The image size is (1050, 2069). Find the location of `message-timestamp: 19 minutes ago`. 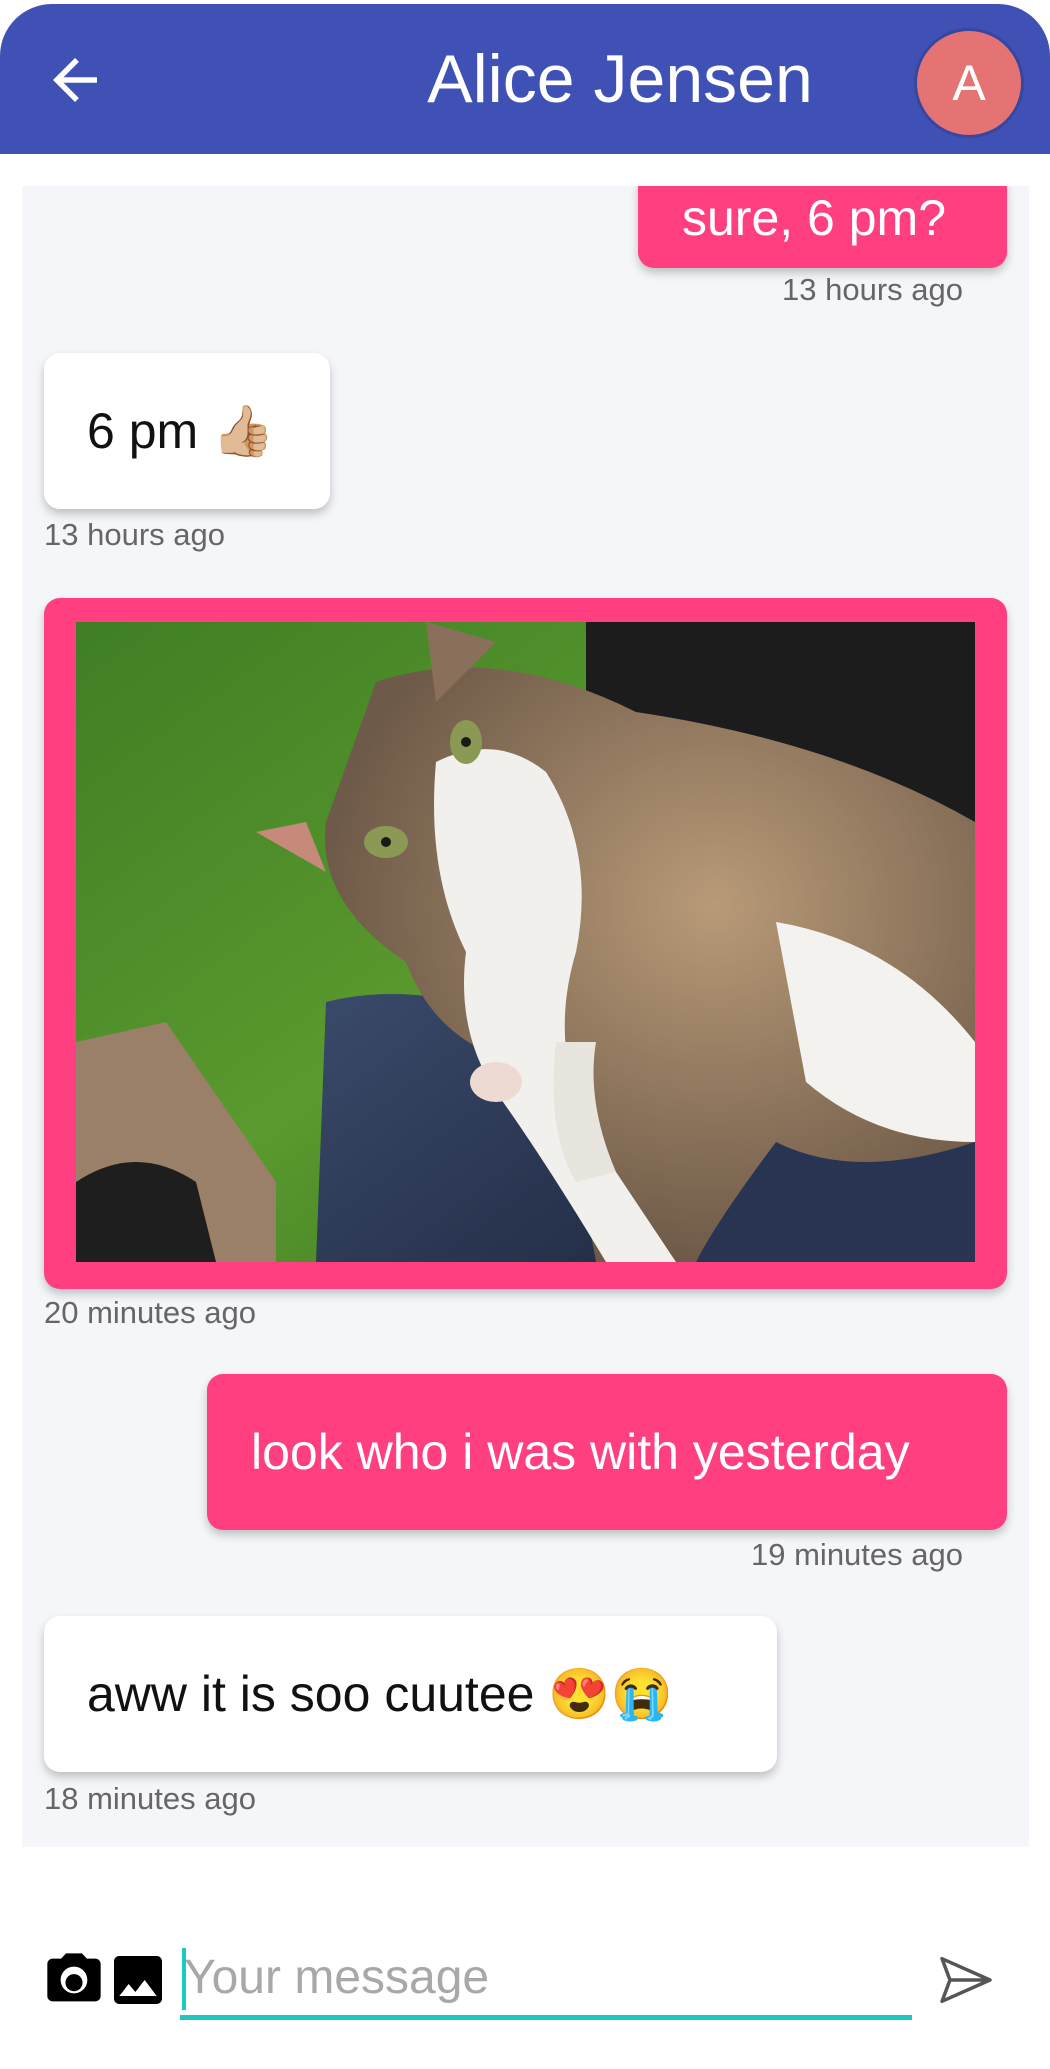

message-timestamp: 19 minutes ago is located at coordinates (857, 1554).